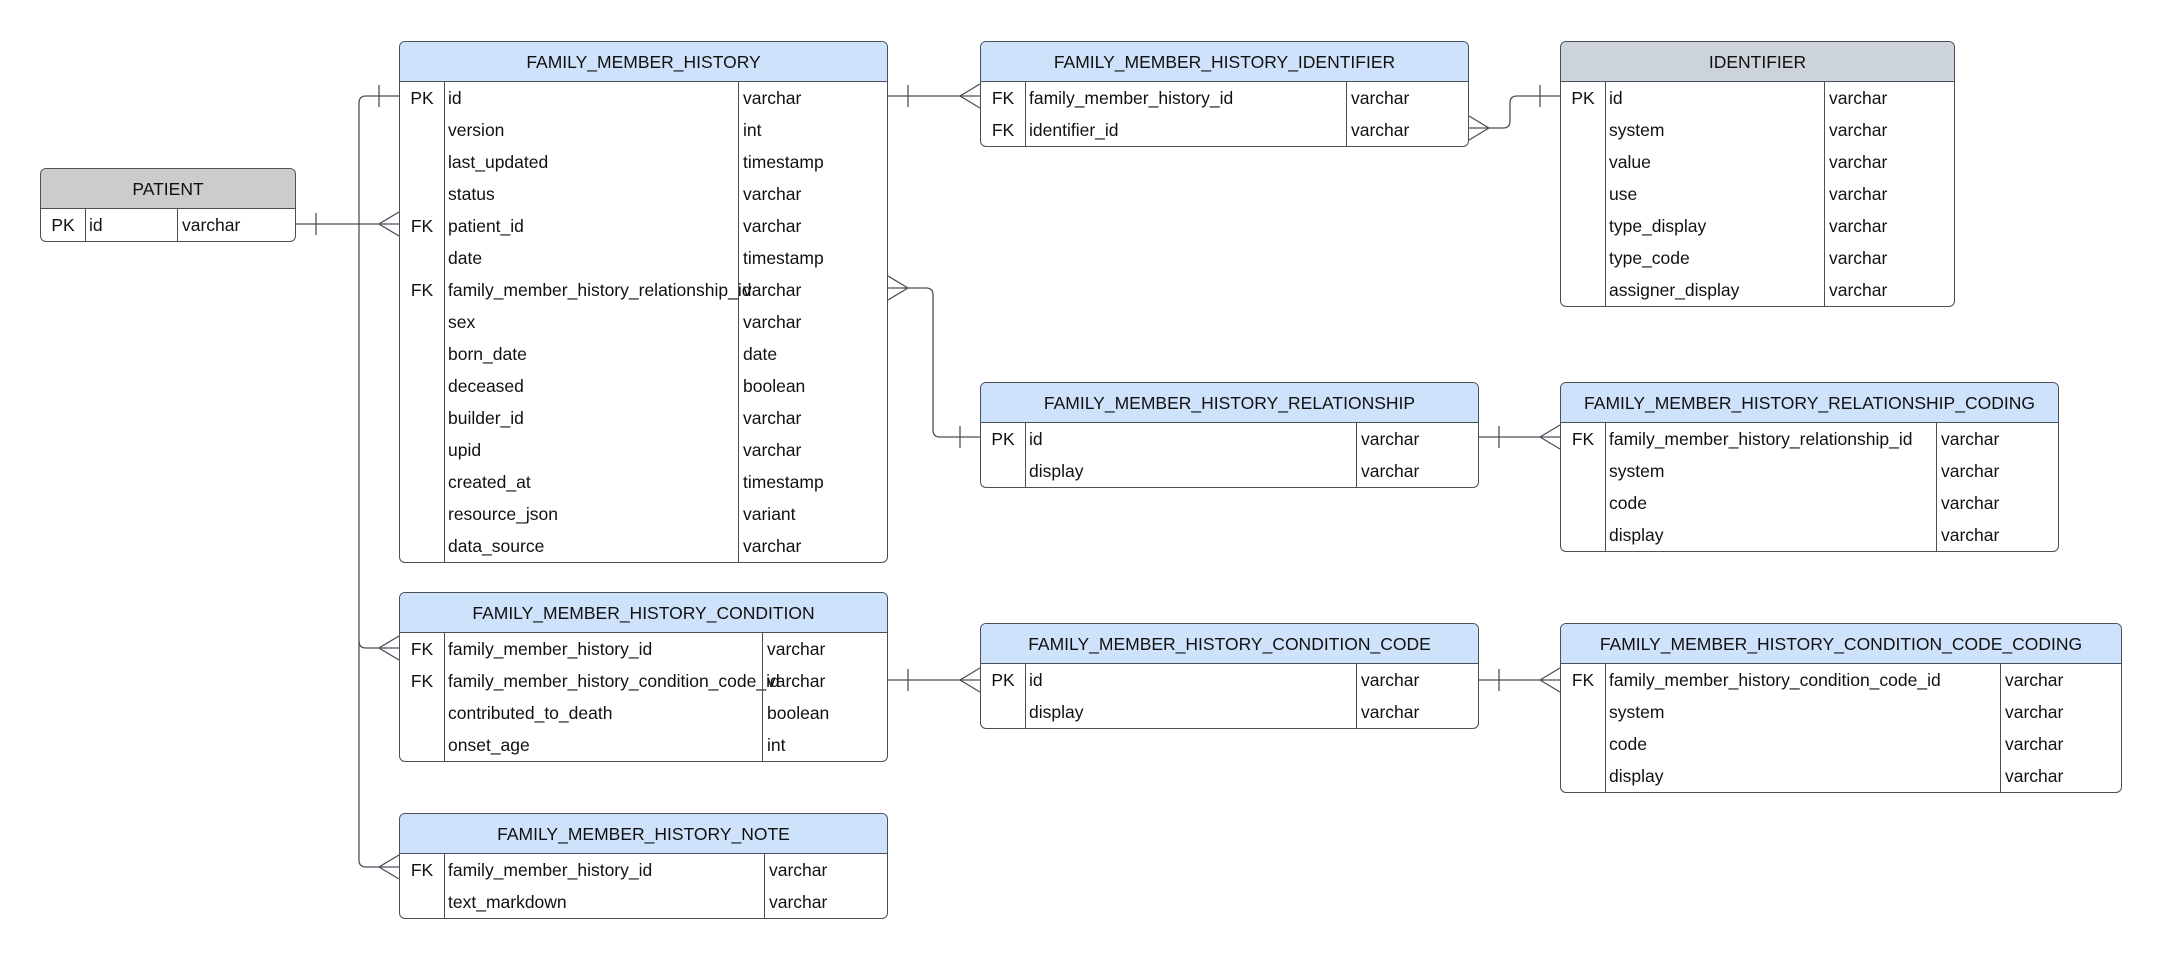  What do you see at coordinates (600, 290) in the screenshot?
I see `column-name: family_member_history_relationship_id` at bounding box center [600, 290].